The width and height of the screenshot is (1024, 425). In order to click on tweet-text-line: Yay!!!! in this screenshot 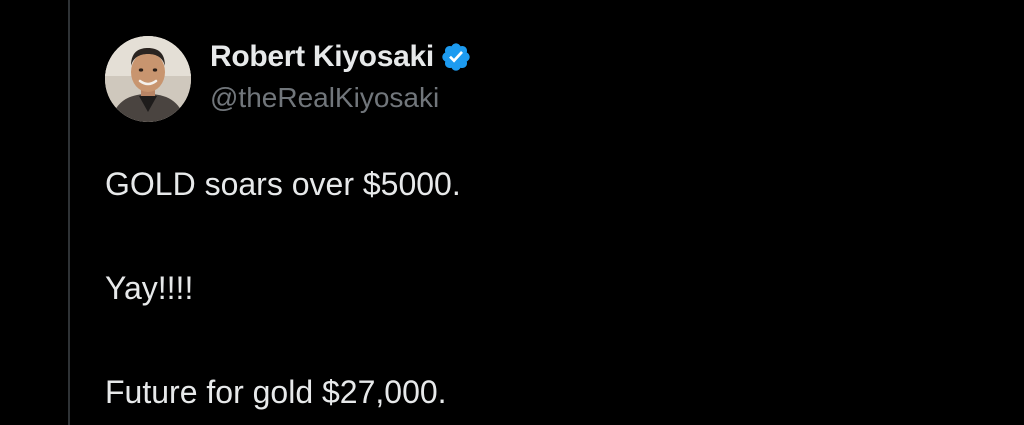, I will do `click(149, 288)`.